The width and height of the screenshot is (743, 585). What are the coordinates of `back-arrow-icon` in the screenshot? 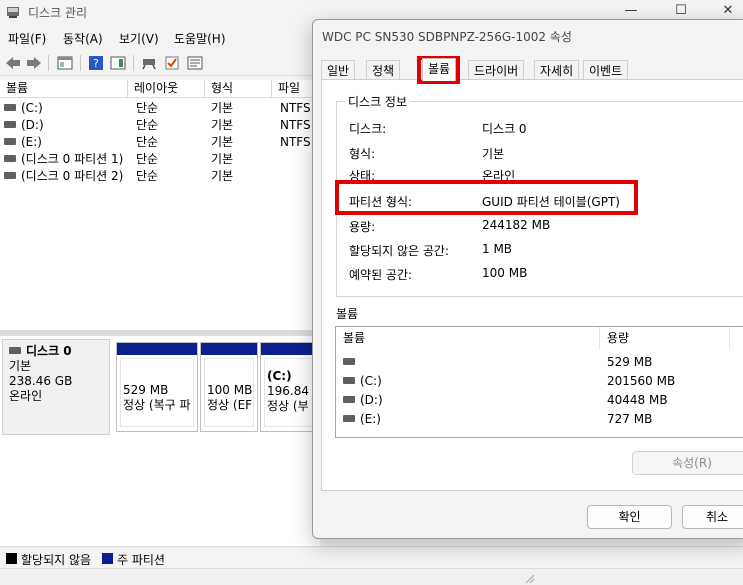 It's located at (13, 63).